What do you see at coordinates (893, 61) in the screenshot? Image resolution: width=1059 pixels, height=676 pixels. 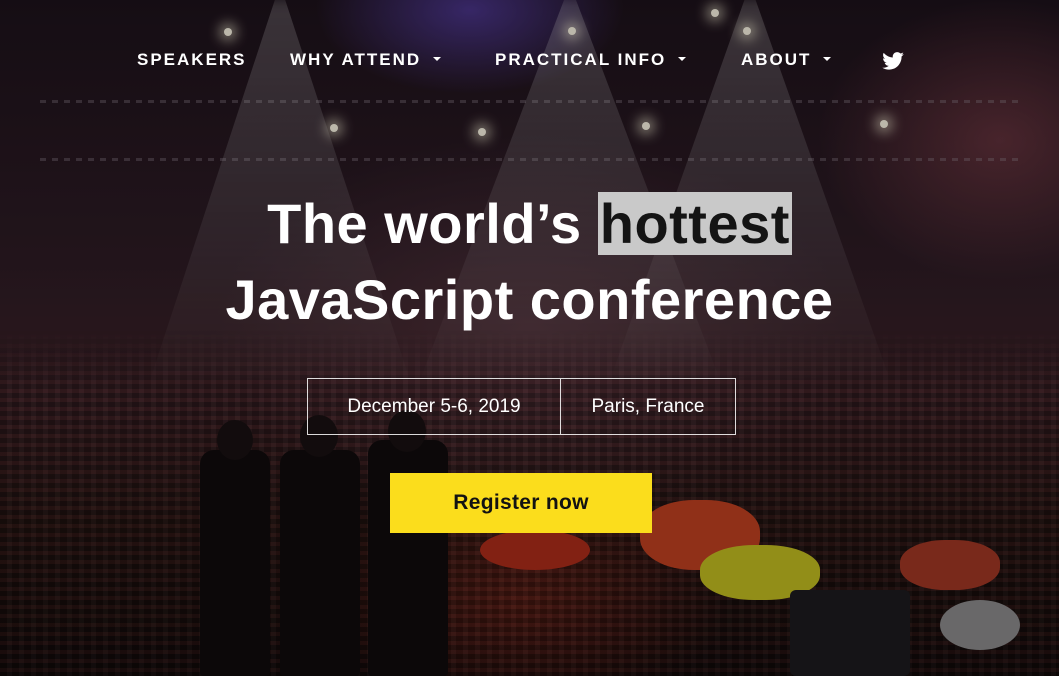 I see `twitter-icon` at bounding box center [893, 61].